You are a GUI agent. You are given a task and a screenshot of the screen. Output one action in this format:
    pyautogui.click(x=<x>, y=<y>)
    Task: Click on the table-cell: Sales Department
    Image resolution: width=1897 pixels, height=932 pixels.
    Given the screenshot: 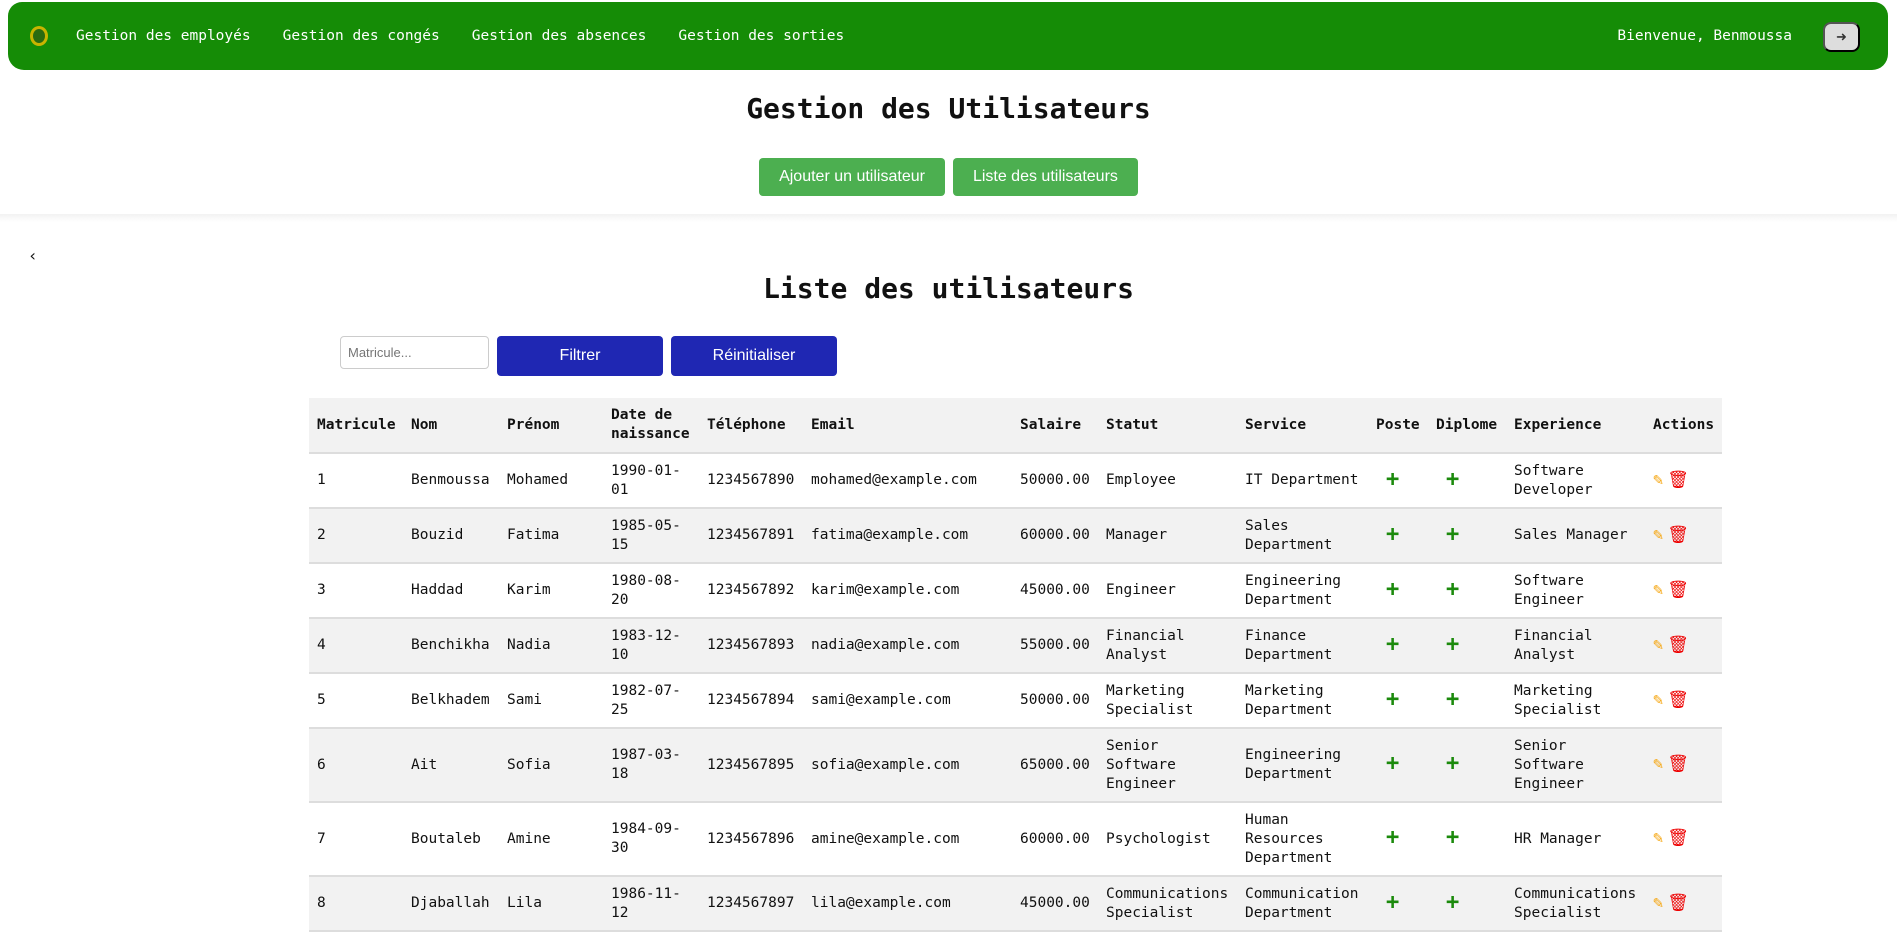 What is the action you would take?
    pyautogui.click(x=1302, y=536)
    